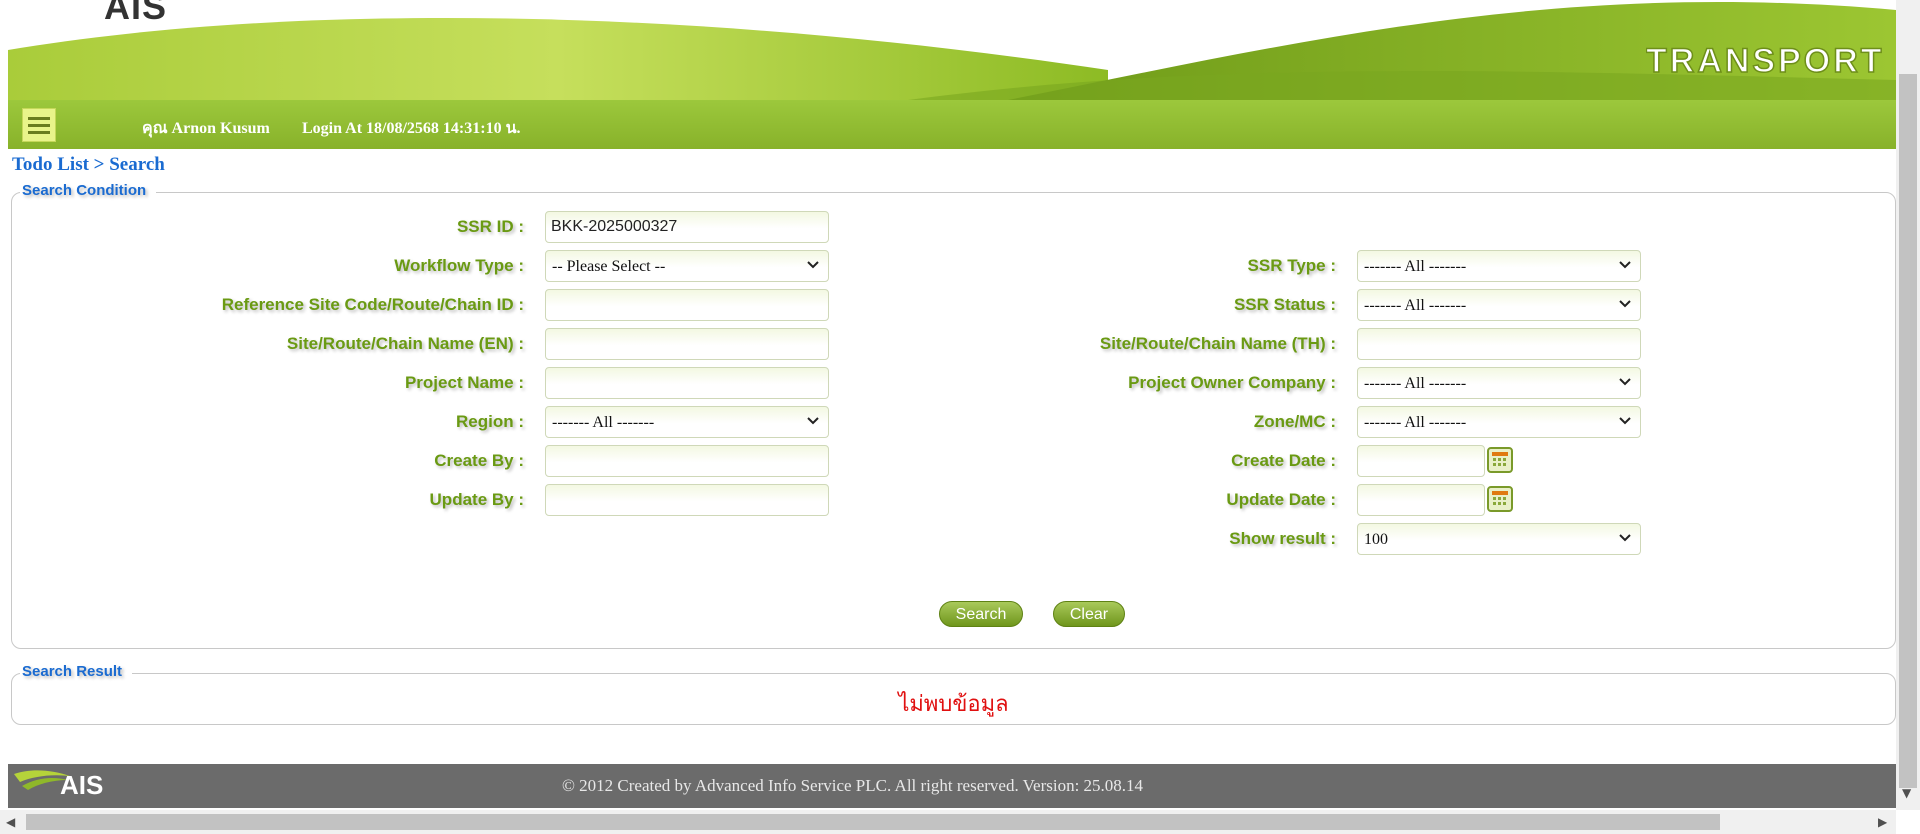 Image resolution: width=1920 pixels, height=834 pixels. What do you see at coordinates (372, 304) in the screenshot?
I see `reference-site-label: Reference Site Code/Route/Chain ID :` at bounding box center [372, 304].